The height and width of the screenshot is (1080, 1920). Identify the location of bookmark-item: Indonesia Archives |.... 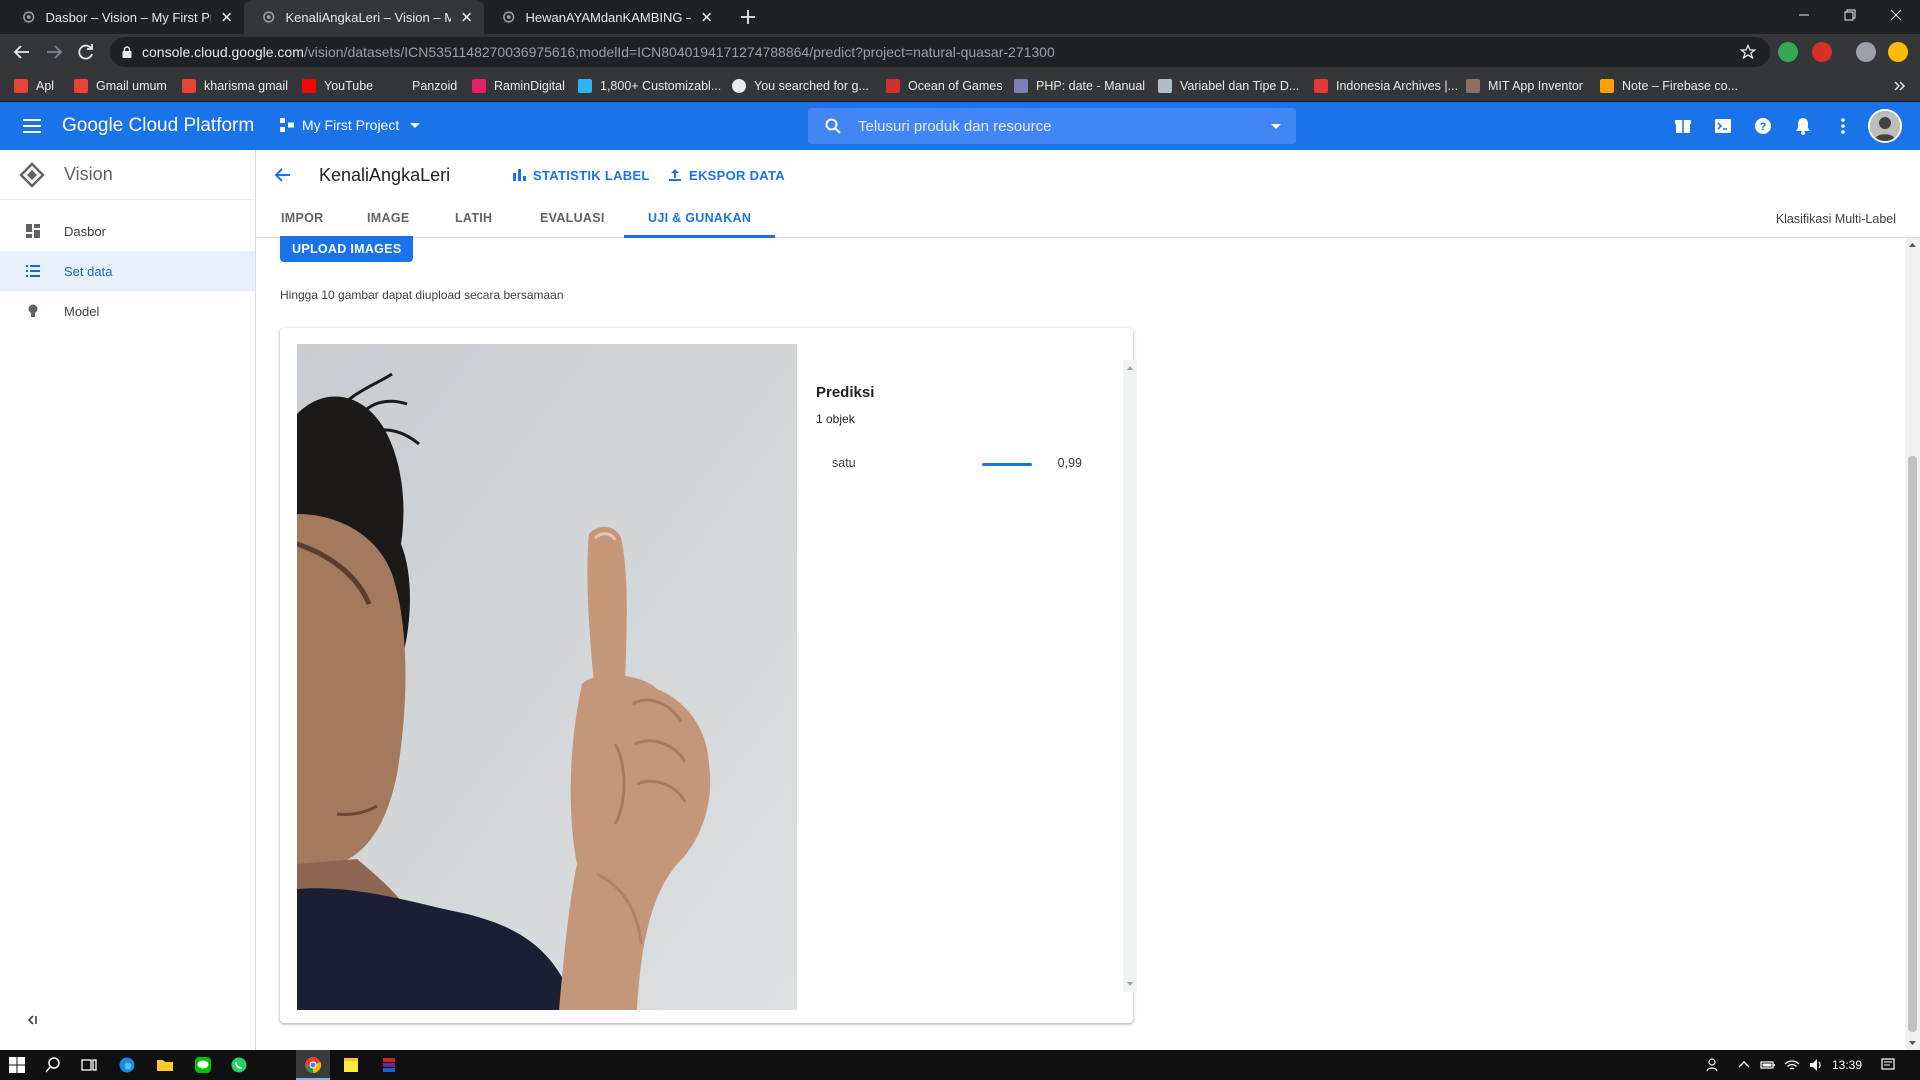
(1386, 86).